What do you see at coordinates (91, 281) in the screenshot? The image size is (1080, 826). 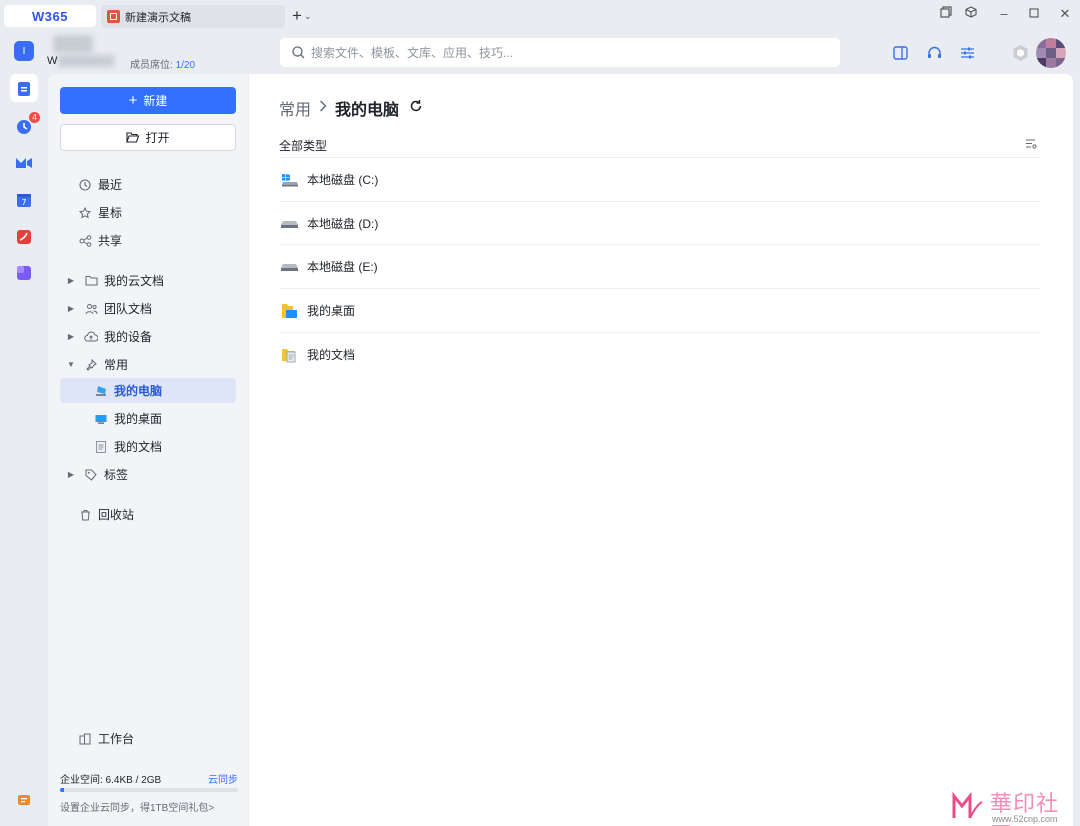 I see `folder-icon` at bounding box center [91, 281].